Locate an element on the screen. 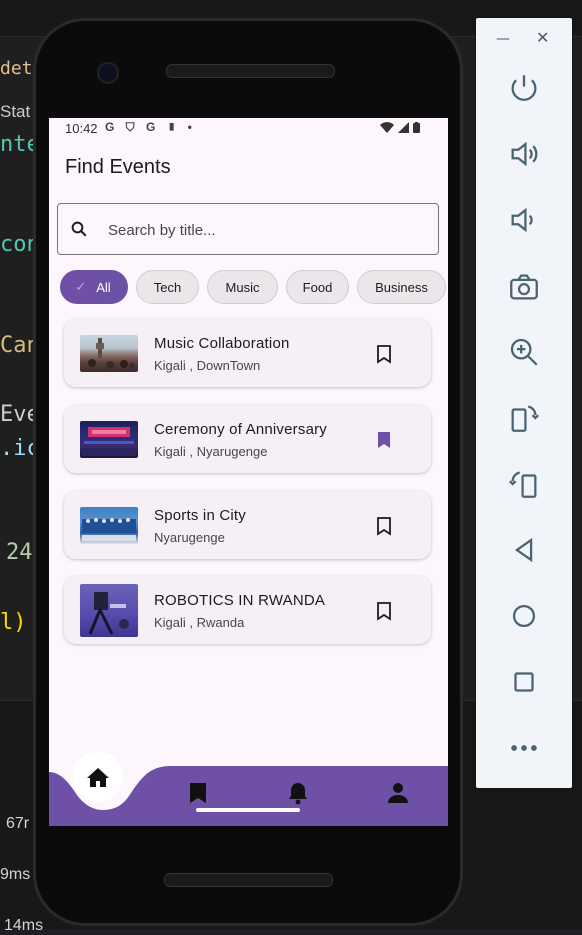 Image resolution: width=582 pixels, height=935 pixels. chip-label: All is located at coordinates (103, 287).